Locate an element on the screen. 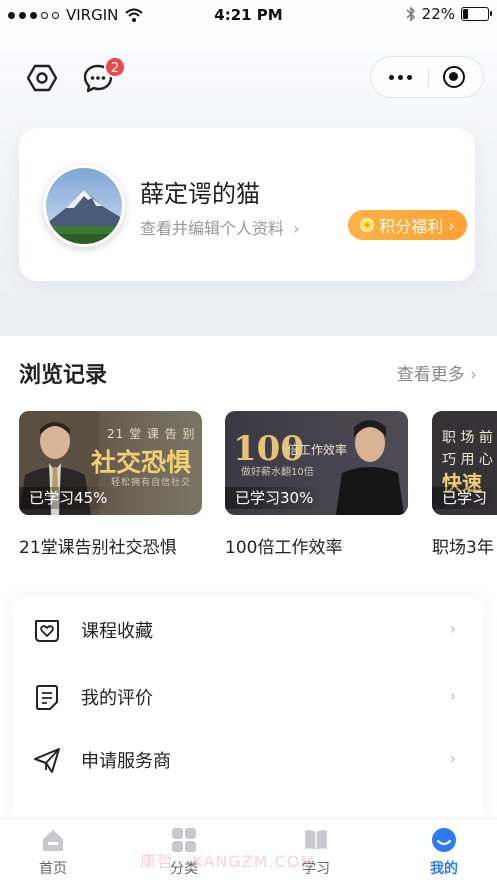 This screenshot has height=884, width=497. battery-percent: 22% is located at coordinates (438, 14).